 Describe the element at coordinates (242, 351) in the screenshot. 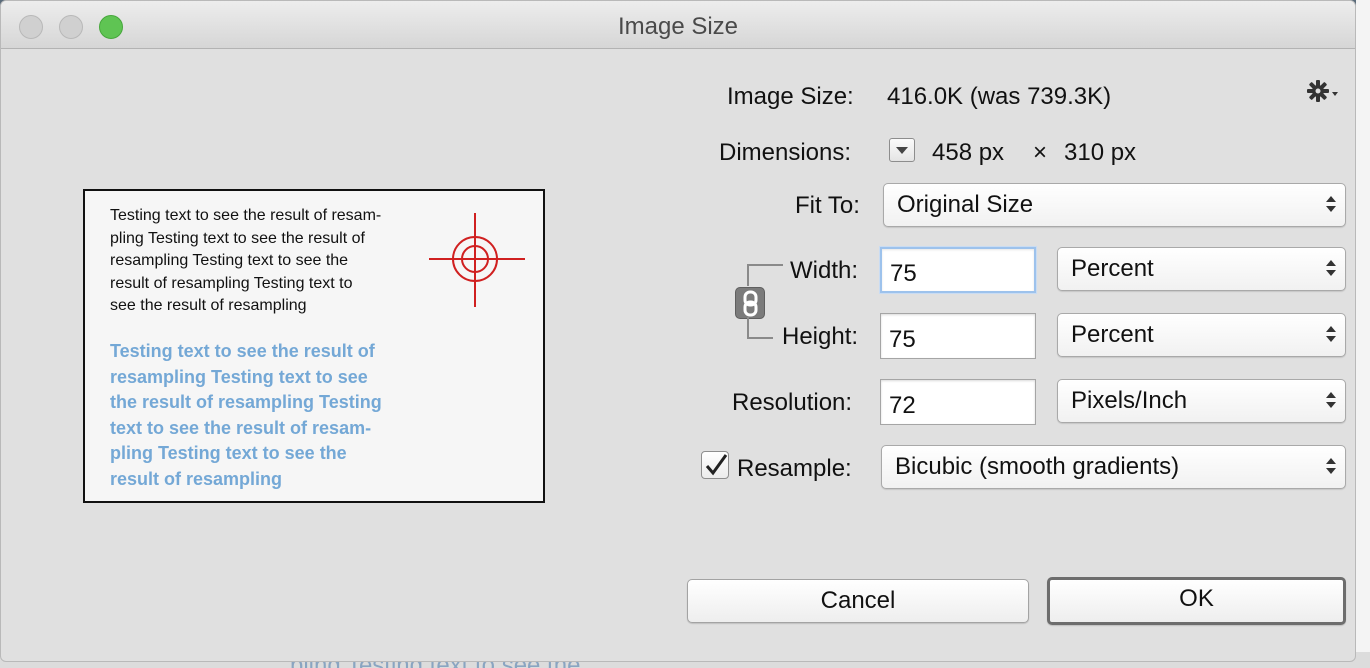

I see `preview-line: Testing text to see the result of` at that location.